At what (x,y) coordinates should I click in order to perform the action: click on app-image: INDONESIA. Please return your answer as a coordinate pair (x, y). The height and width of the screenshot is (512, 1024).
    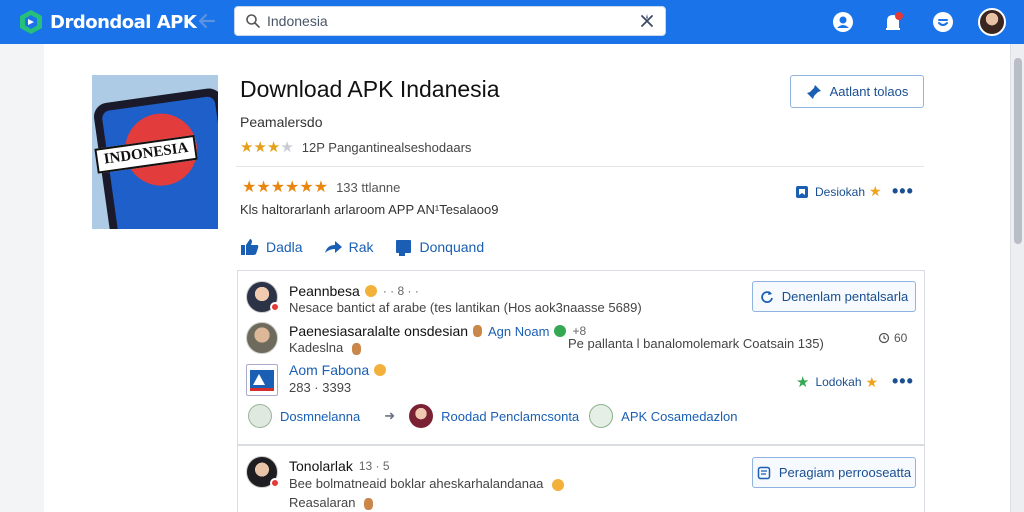
    Looking at the image, I should click on (155, 152).